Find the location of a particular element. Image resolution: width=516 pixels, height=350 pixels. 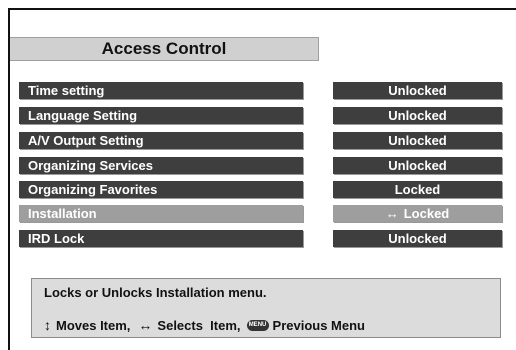

status-installation: ↔ Locked is located at coordinates (417, 213).